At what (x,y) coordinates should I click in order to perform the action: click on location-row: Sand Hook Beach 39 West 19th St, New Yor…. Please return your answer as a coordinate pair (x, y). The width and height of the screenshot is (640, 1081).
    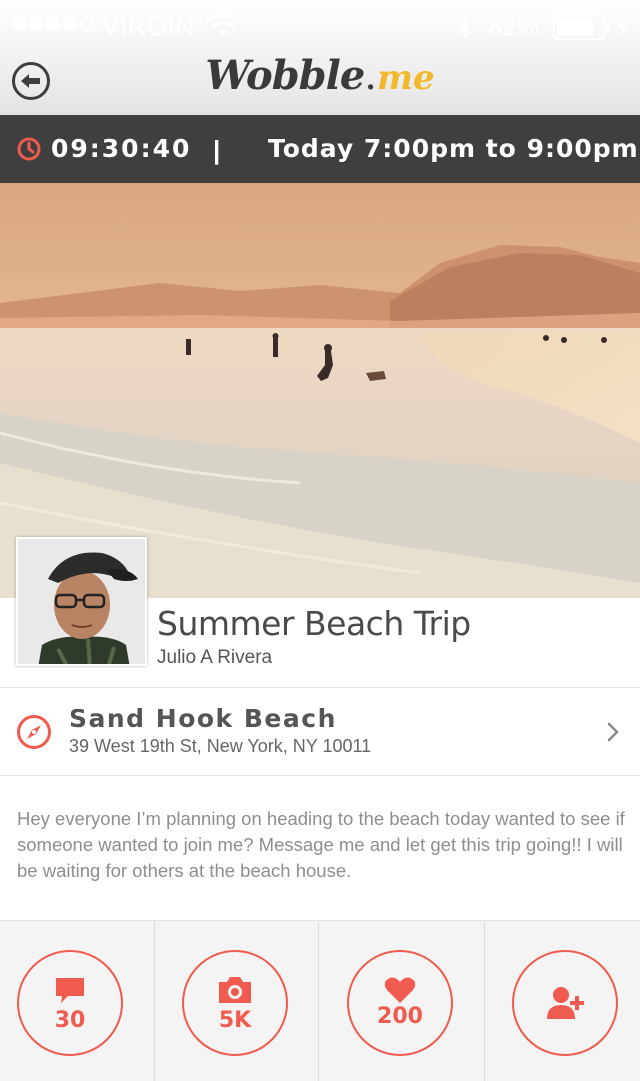
    Looking at the image, I should click on (320, 732).